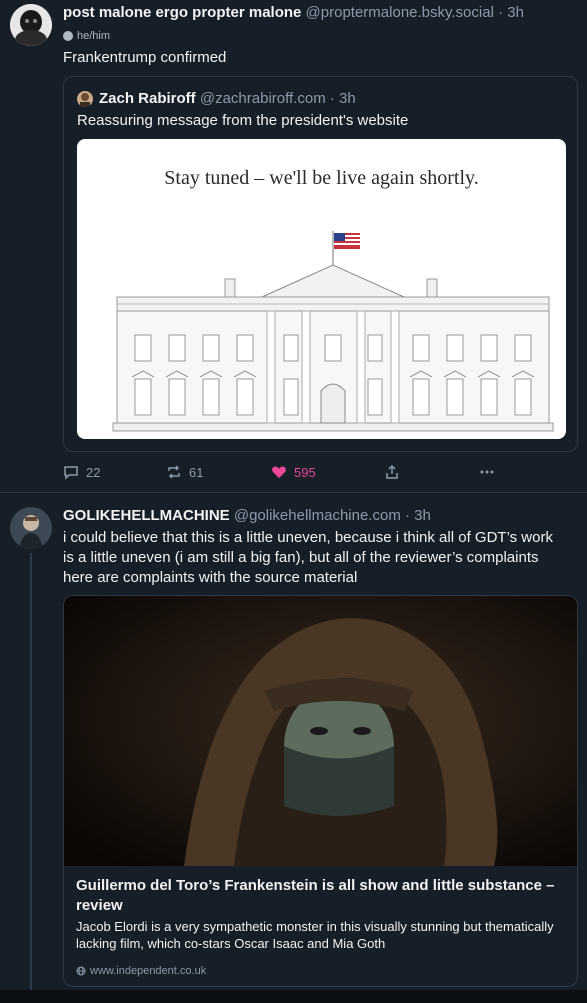  Describe the element at coordinates (148, 971) in the screenshot. I see `link-domain-text: www.independent.co.uk` at that location.